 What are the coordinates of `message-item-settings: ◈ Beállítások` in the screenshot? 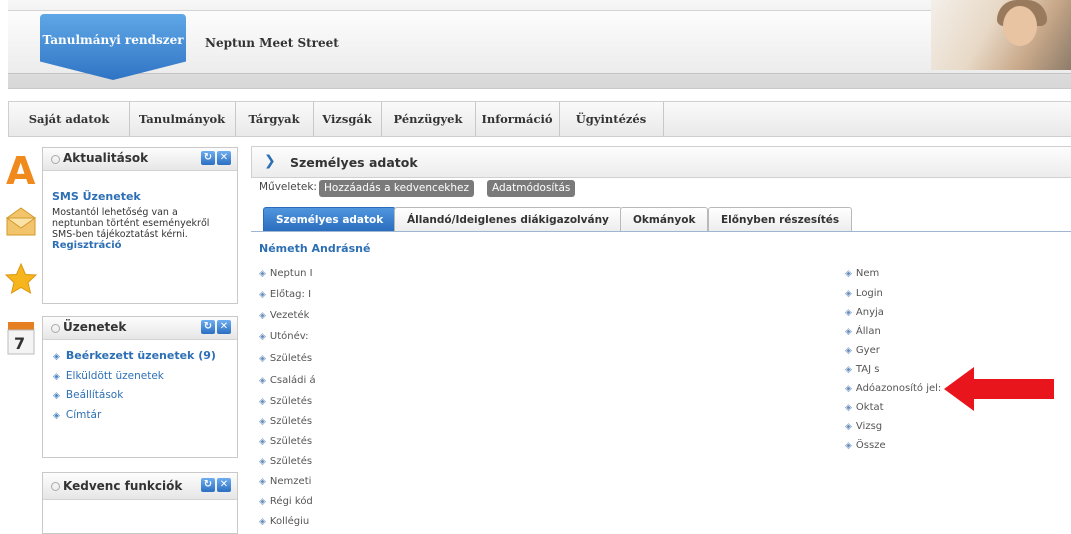 It's located at (88, 395).